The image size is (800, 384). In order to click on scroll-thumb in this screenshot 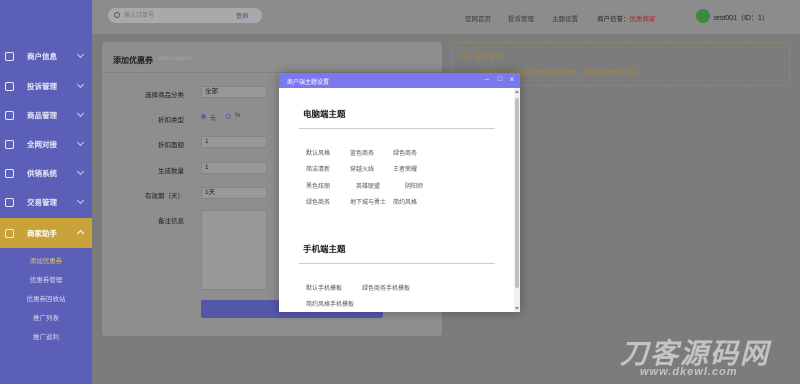, I will do `click(517, 193)`.